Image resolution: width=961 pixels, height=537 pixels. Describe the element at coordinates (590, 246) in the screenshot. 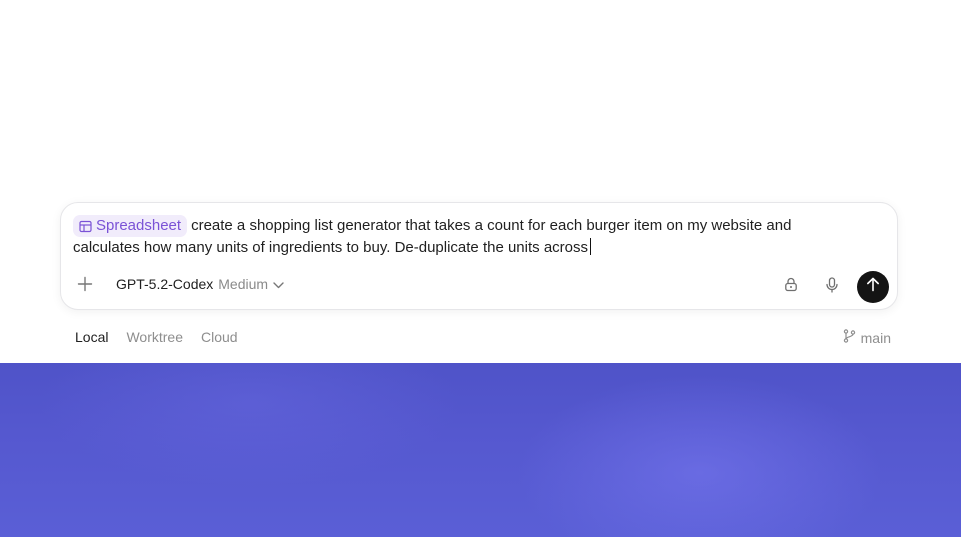

I see `text-caret` at that location.